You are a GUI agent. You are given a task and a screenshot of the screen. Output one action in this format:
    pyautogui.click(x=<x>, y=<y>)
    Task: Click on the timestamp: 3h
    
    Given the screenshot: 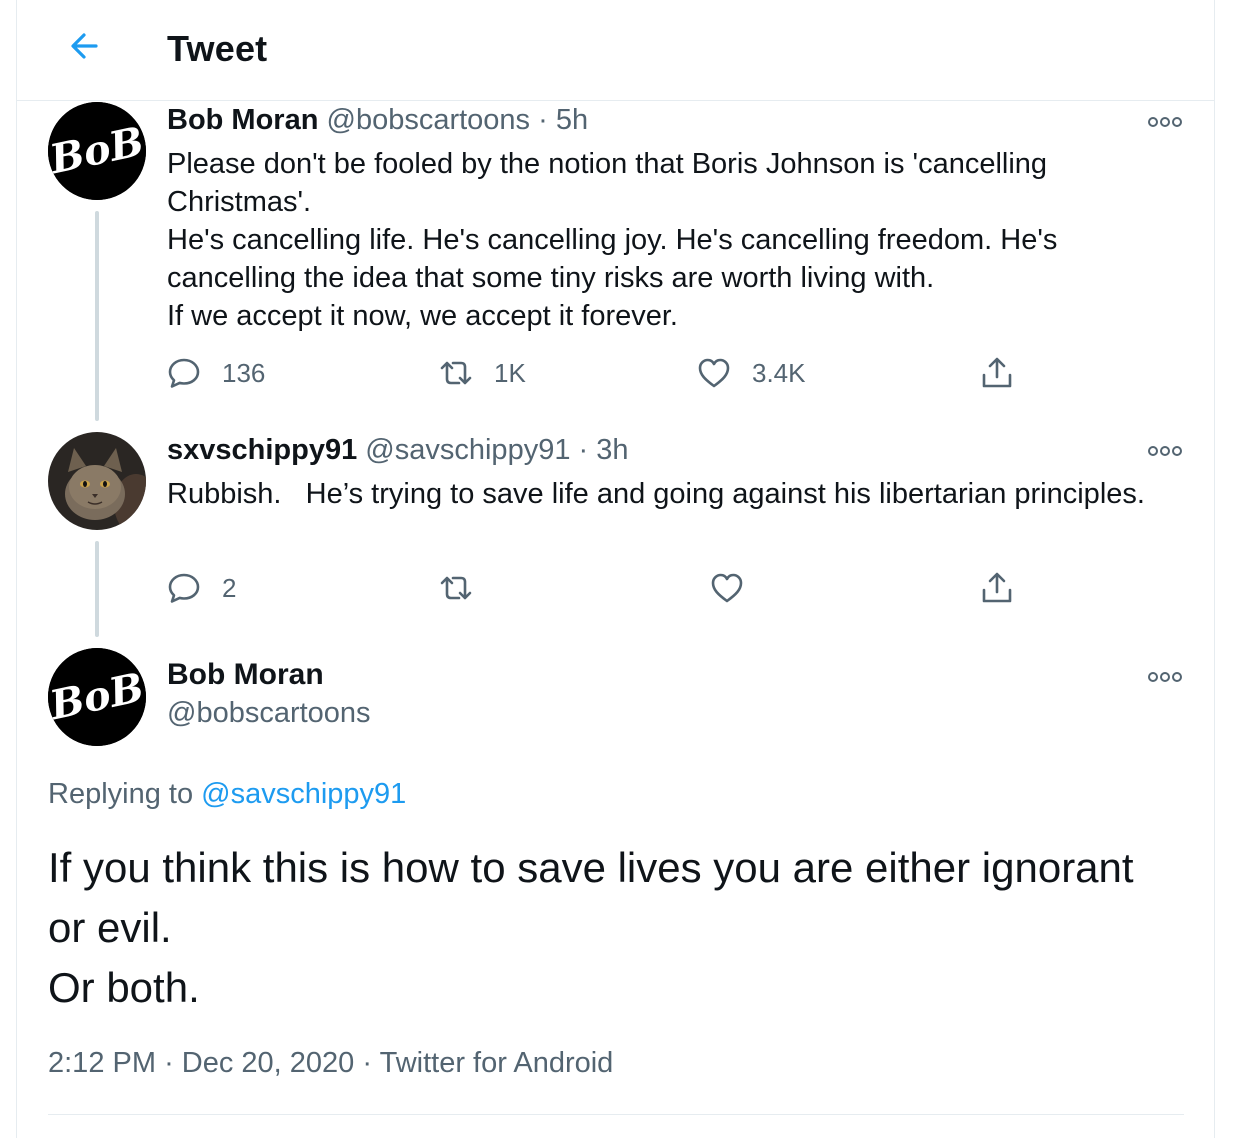 What is the action you would take?
    pyautogui.click(x=612, y=450)
    